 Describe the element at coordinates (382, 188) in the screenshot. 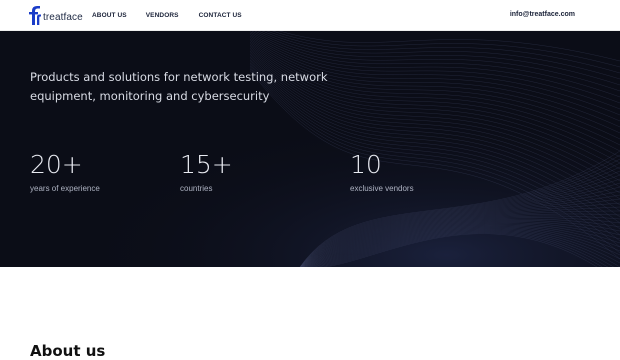

I see `stat-vendors-label: exclusive vendors` at that location.